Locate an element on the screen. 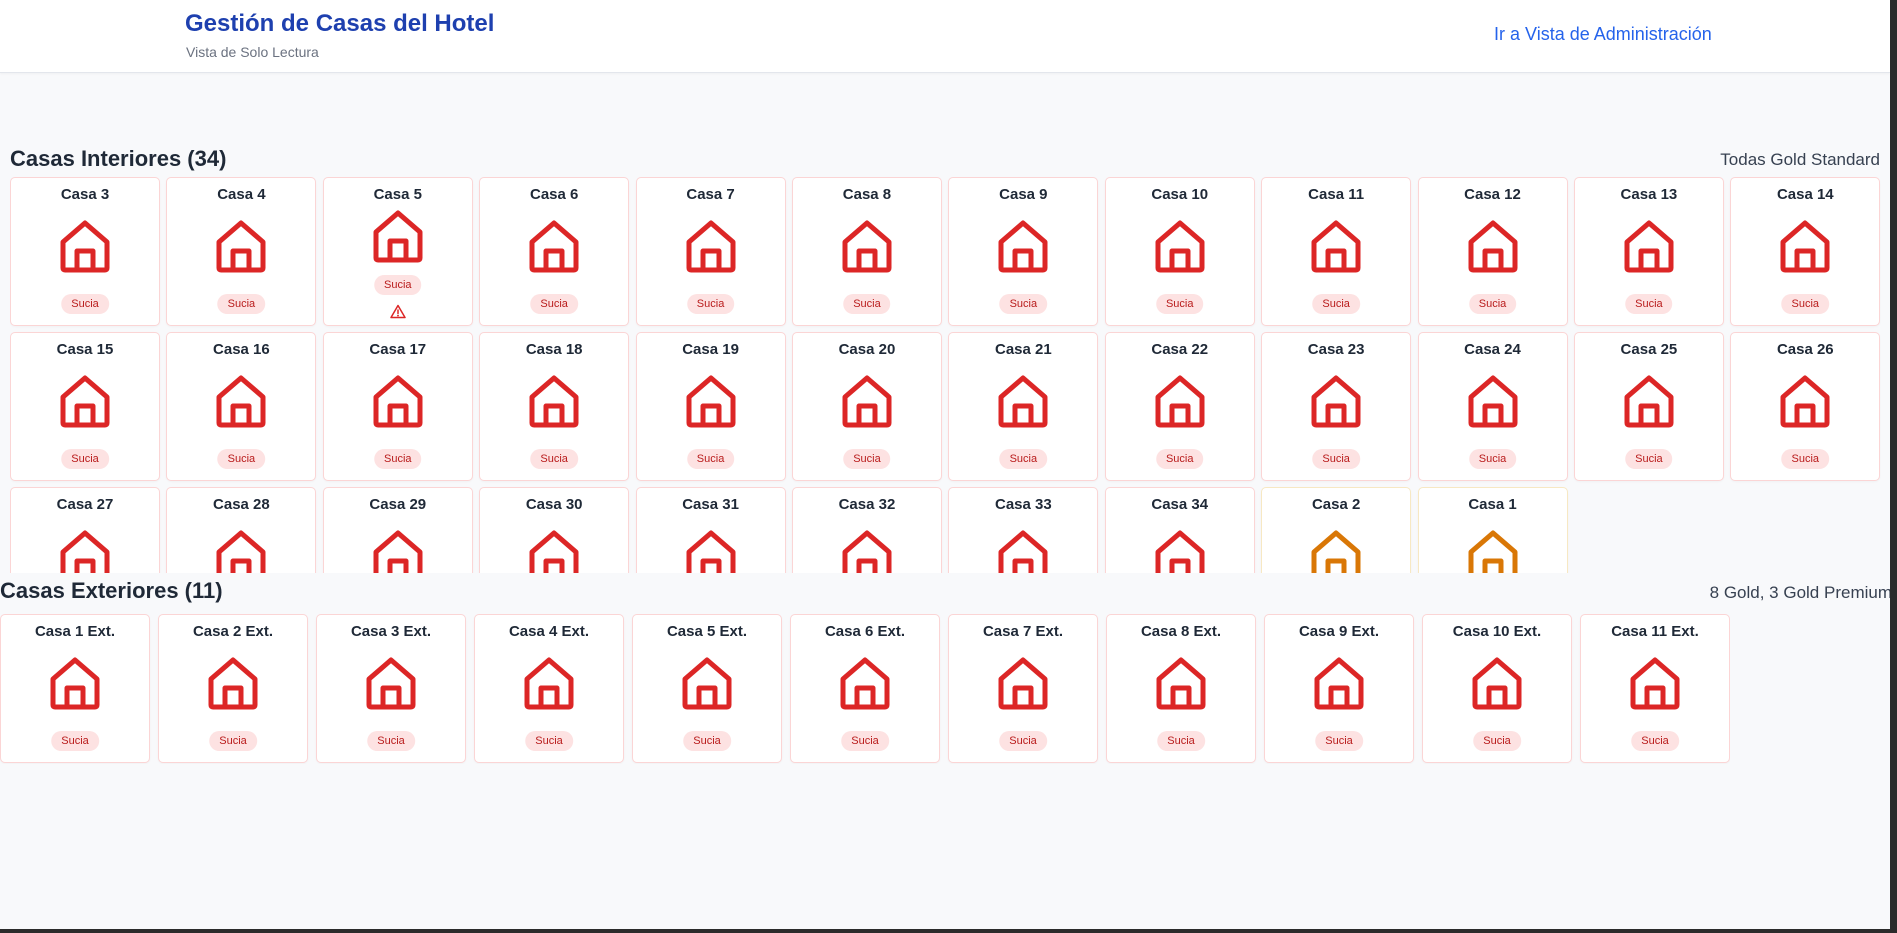  house-card-label: Casa 16 is located at coordinates (241, 349).